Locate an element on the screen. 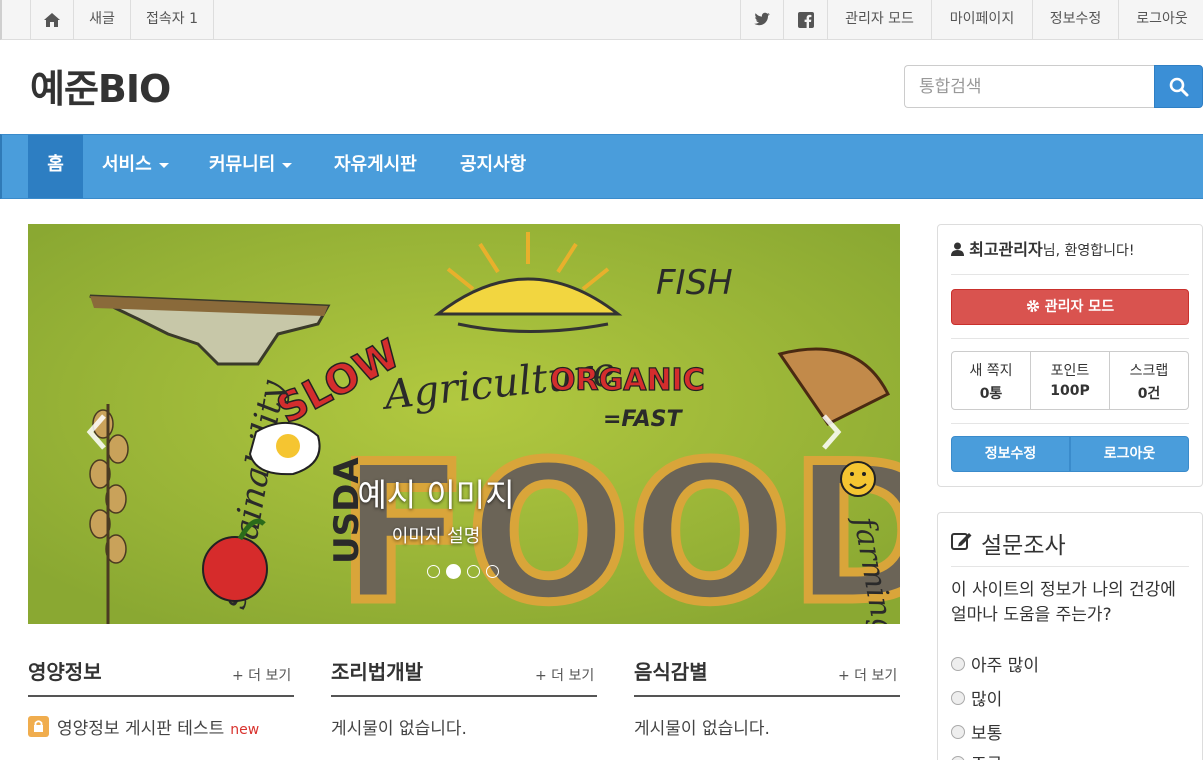 This screenshot has height=760, width=1203. home-link is located at coordinates (52, 19).